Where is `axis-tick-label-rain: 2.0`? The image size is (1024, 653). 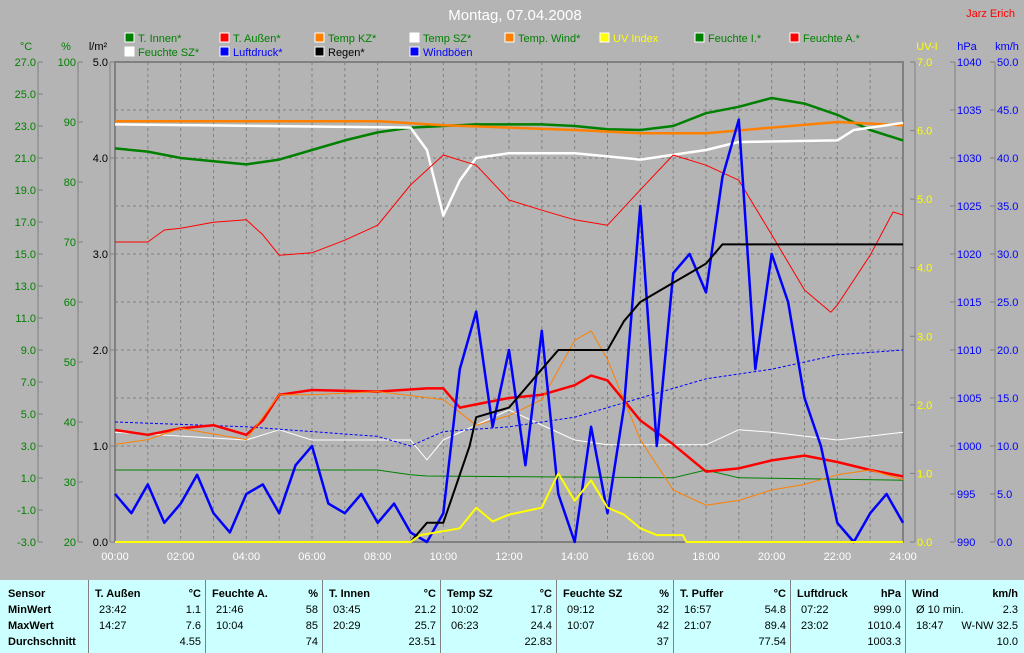 axis-tick-label-rain: 2.0 is located at coordinates (100, 351).